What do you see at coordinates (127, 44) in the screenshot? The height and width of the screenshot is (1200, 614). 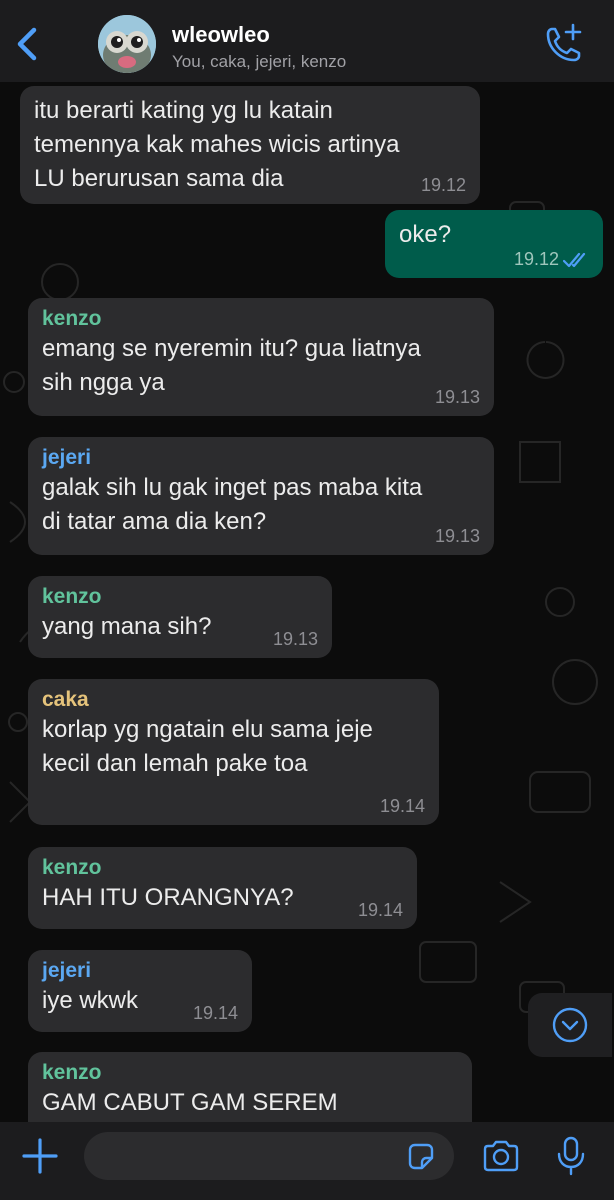 I see `group-avatar` at bounding box center [127, 44].